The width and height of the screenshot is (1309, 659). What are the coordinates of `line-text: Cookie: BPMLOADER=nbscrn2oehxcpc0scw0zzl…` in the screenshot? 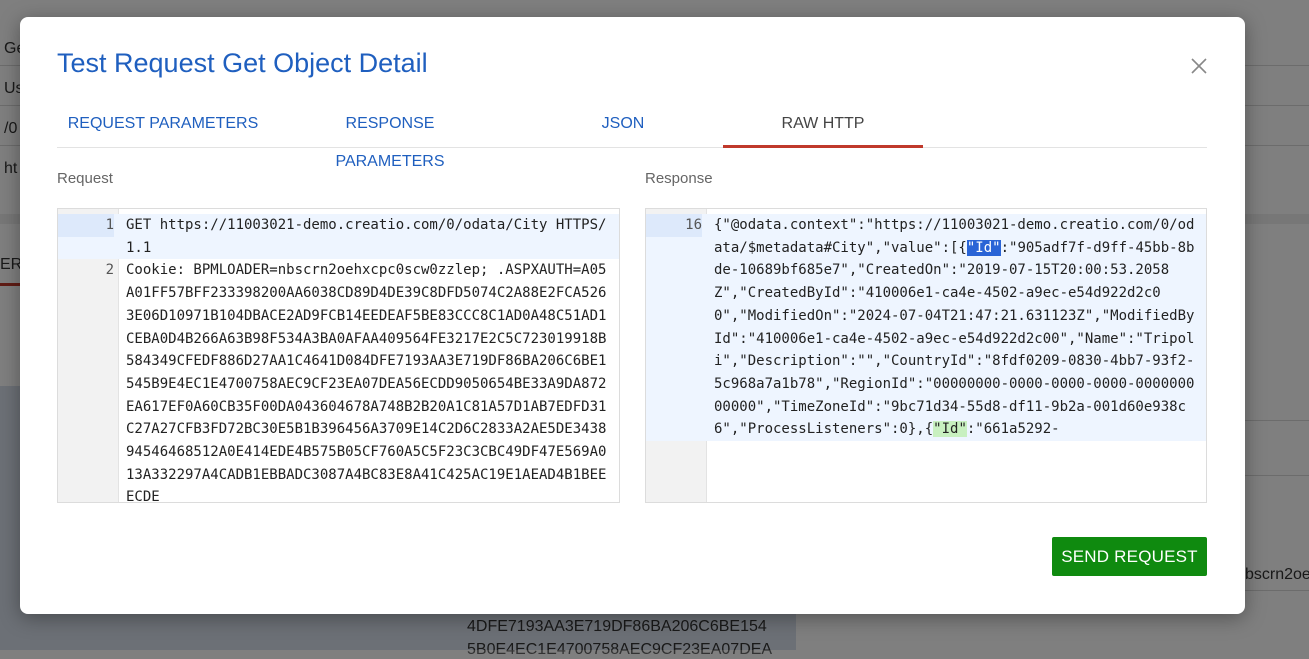 It's located at (366, 382).